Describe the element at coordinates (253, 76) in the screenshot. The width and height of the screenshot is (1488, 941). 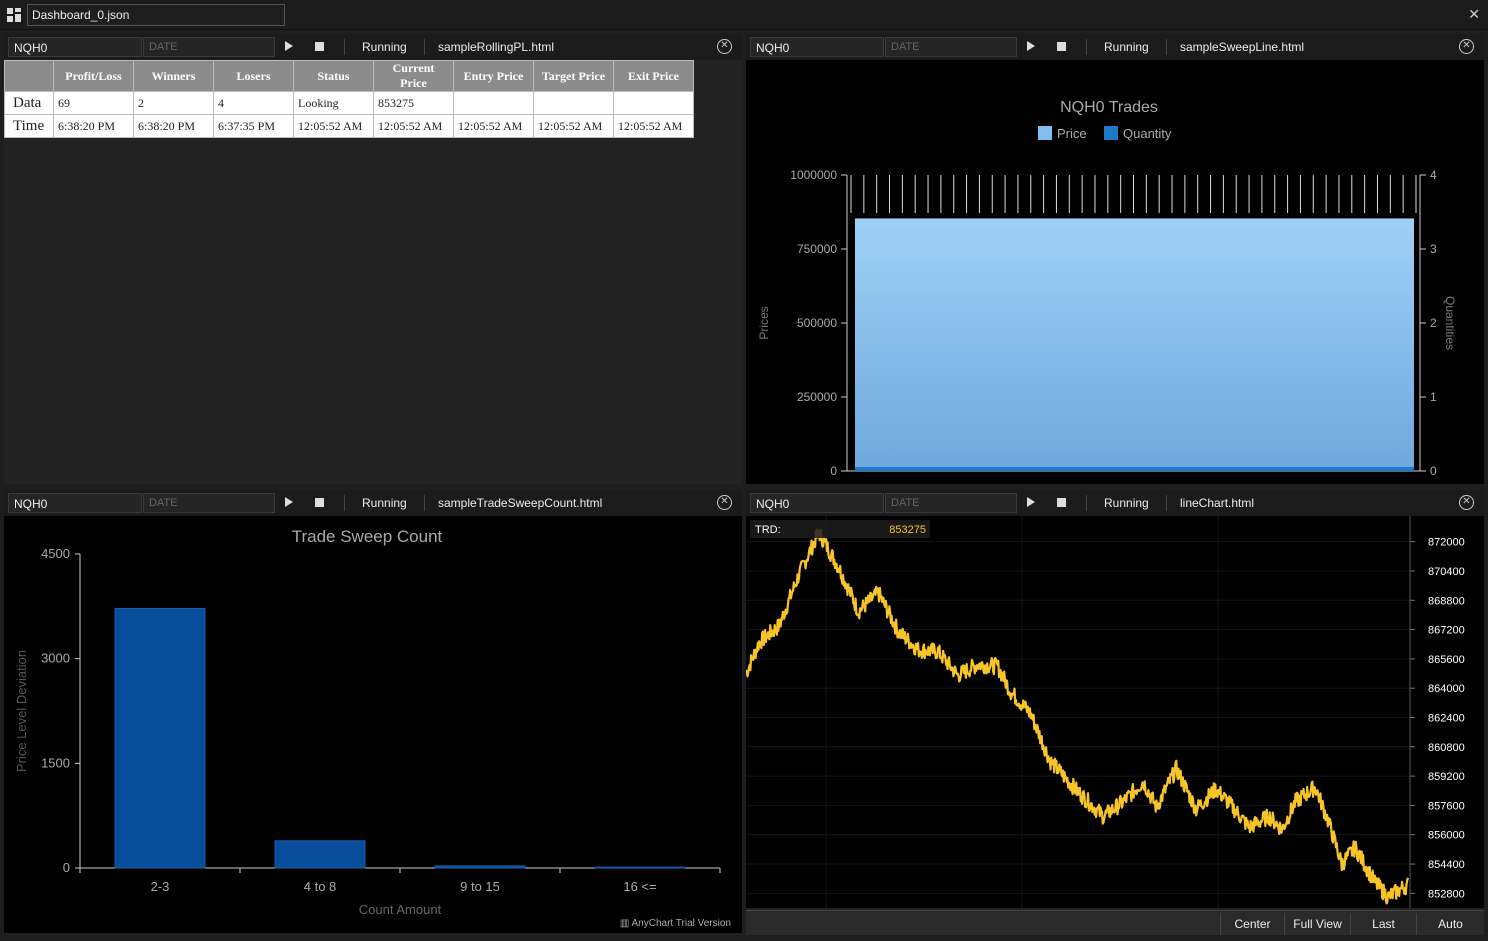
I see `column-header: Losers` at that location.